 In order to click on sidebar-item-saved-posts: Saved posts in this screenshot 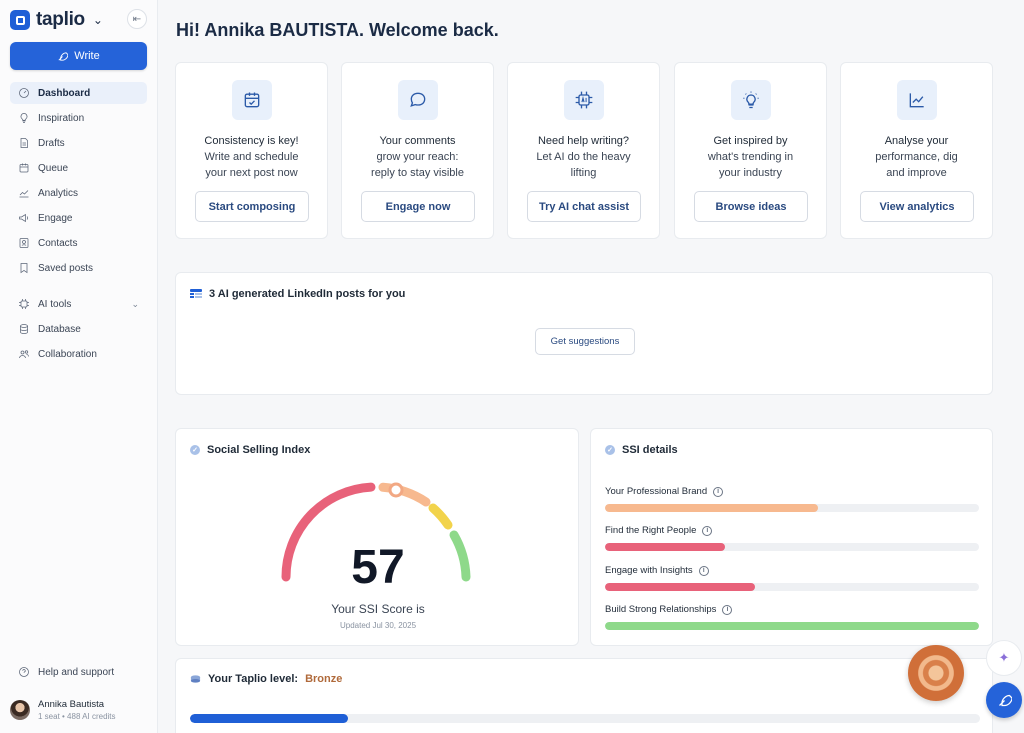, I will do `click(78, 268)`.